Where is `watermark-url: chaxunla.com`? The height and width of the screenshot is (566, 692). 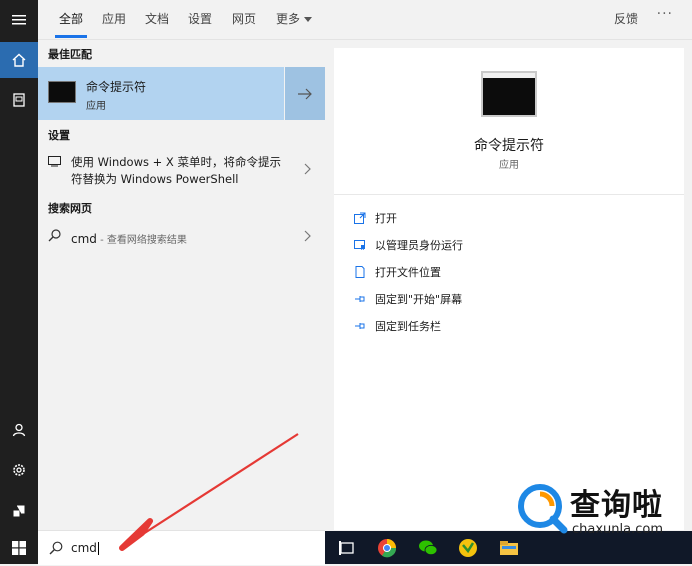
watermark-url: chaxunla.com is located at coordinates (617, 529).